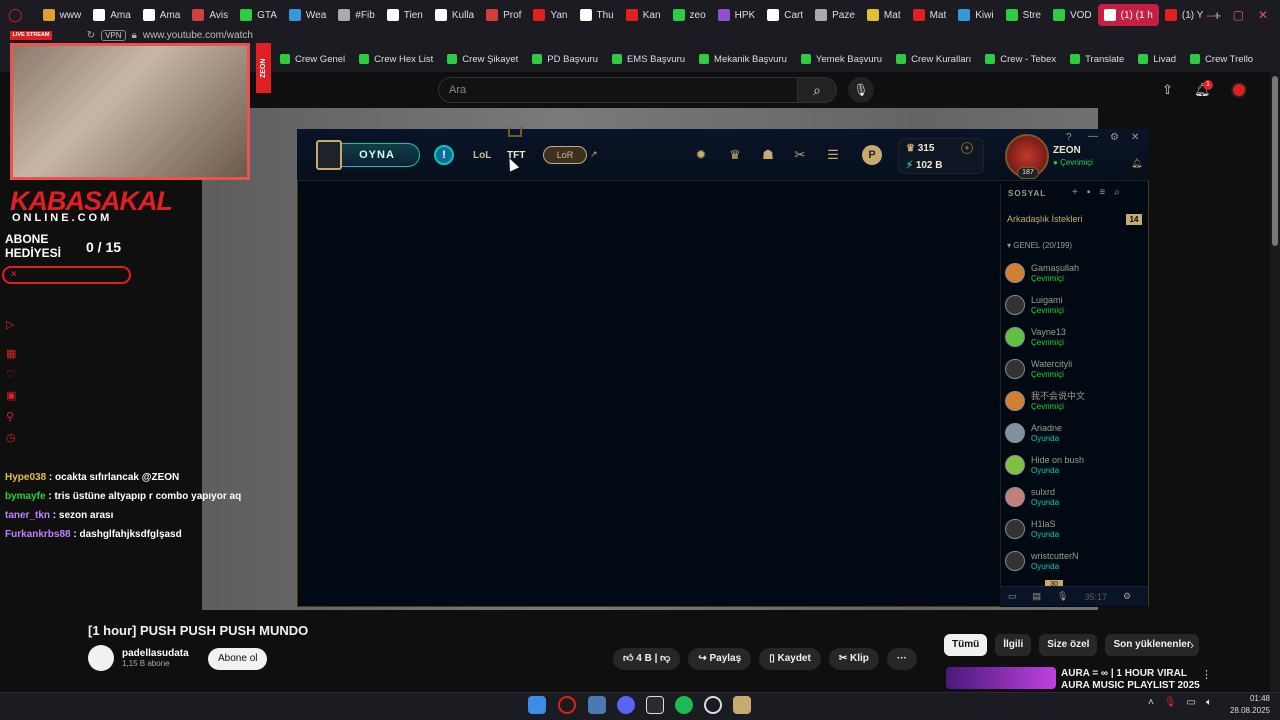 Image resolution: width=1280 pixels, height=720 pixels. Describe the element at coordinates (1012, 596) in the screenshot. I see `chat-icon: ▭` at that location.